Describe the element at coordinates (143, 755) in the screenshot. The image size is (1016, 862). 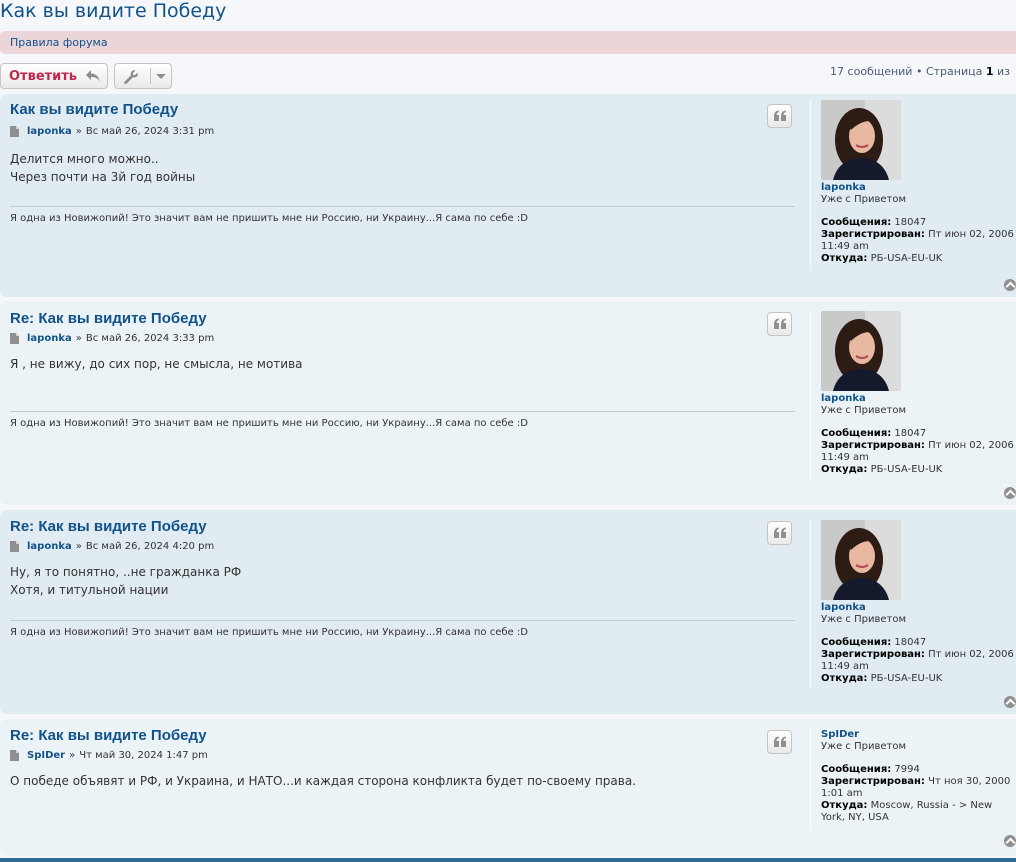
I see `post-date: Чт май 30, 2024 1:47 pm` at that location.